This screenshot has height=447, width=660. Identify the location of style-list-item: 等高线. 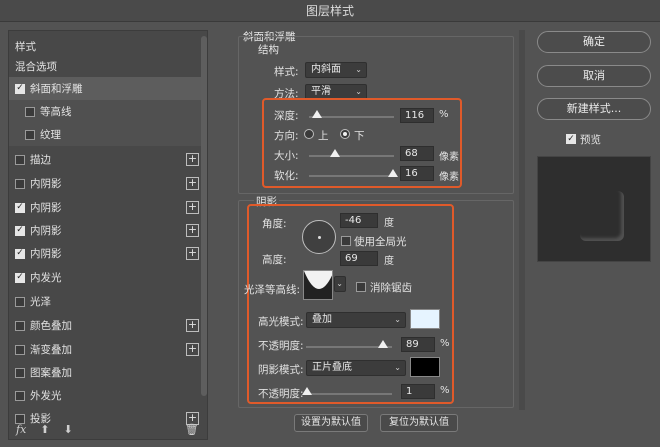
(108, 111).